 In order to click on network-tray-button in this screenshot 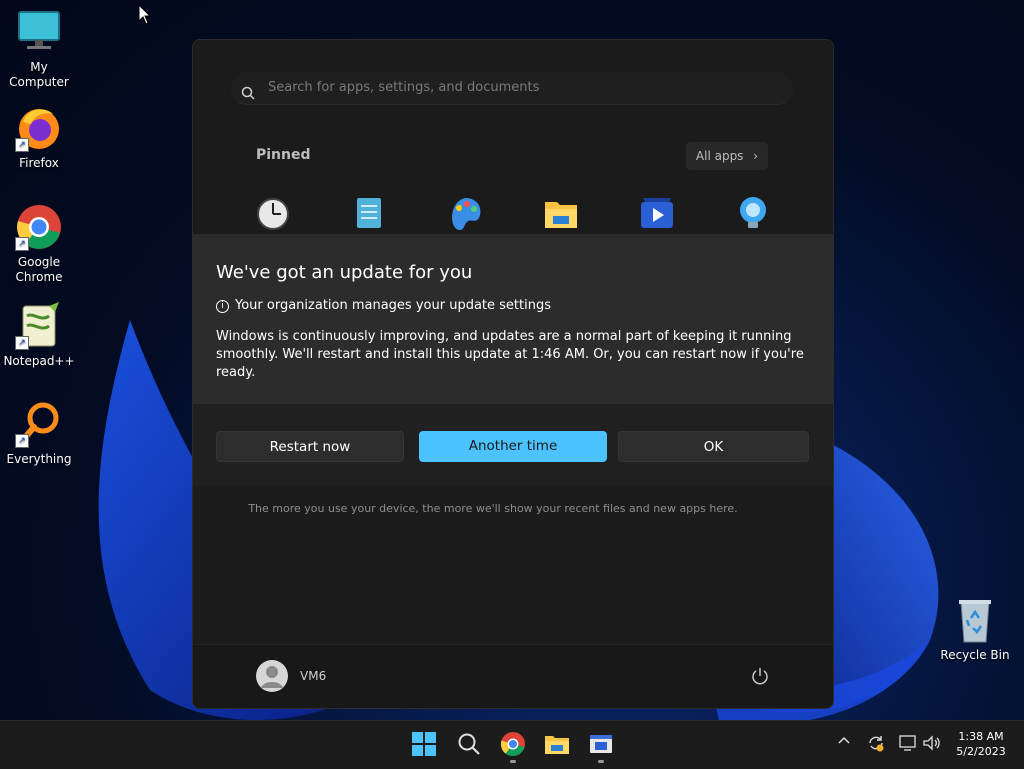, I will do `click(908, 745)`.